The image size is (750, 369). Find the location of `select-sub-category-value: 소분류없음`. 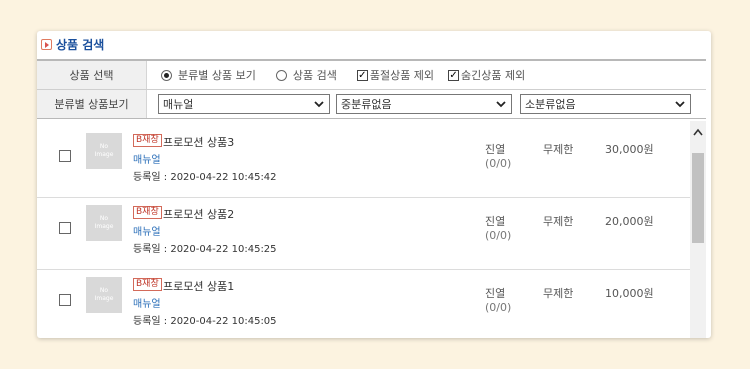

select-sub-category-value: 소분류없음 is located at coordinates (550, 104).